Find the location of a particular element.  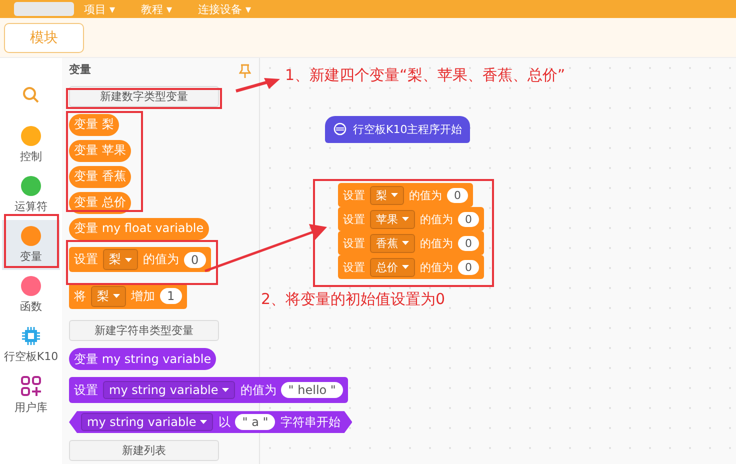

new-variable-button: 新建列表 is located at coordinates (144, 450).